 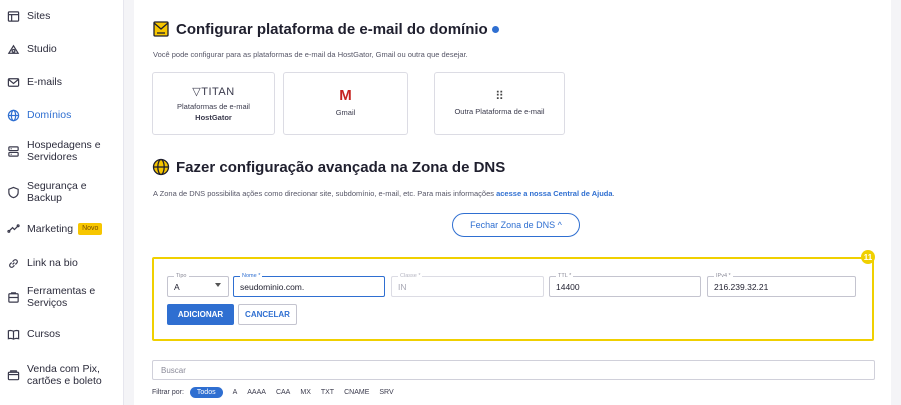 What do you see at coordinates (251, 276) in the screenshot?
I see `field-label: Nome *` at bounding box center [251, 276].